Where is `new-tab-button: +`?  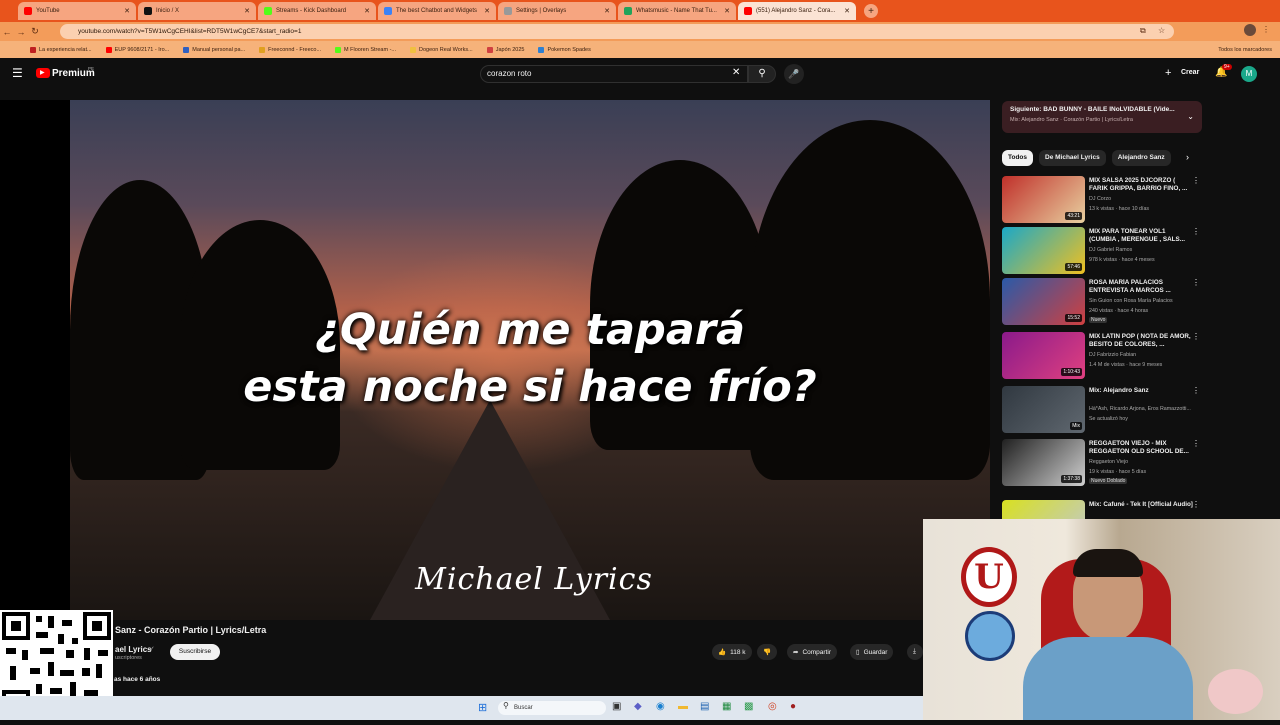
new-tab-button: + is located at coordinates (871, 11).